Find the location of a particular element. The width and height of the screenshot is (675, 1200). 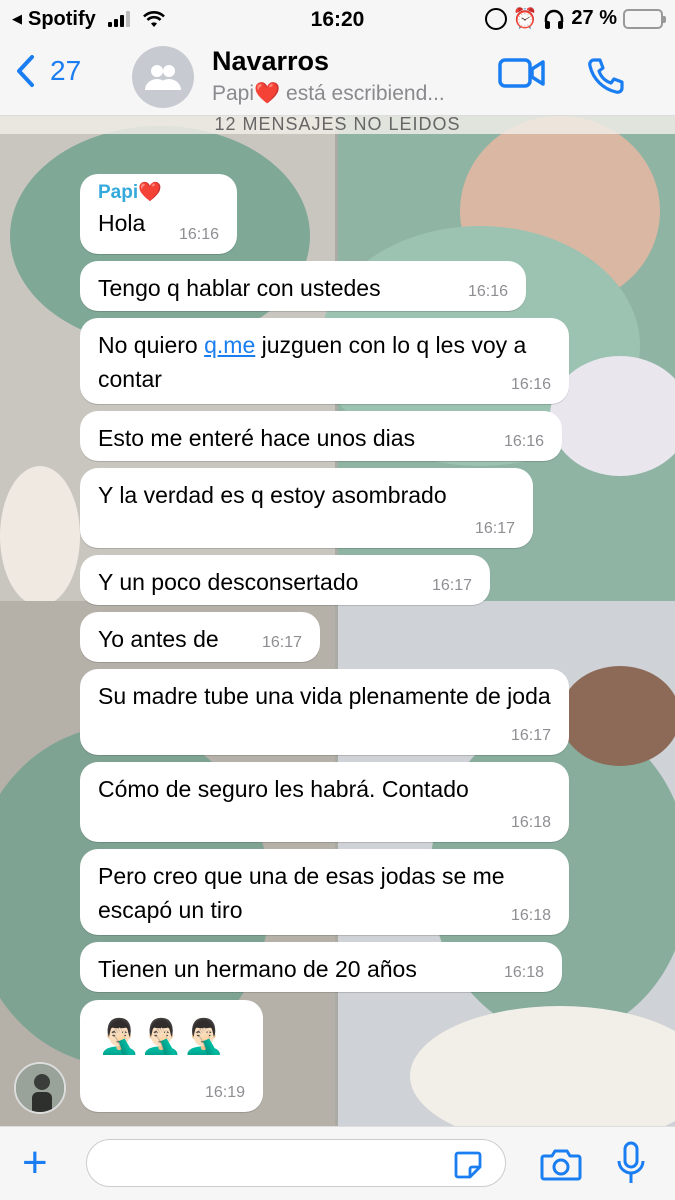

sender-name: Papi❤️ is located at coordinates (130, 192).